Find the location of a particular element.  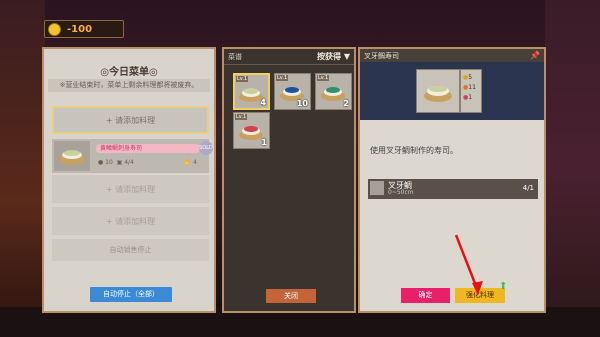

recipe-card-2: Lv.1 10 is located at coordinates (292, 91).